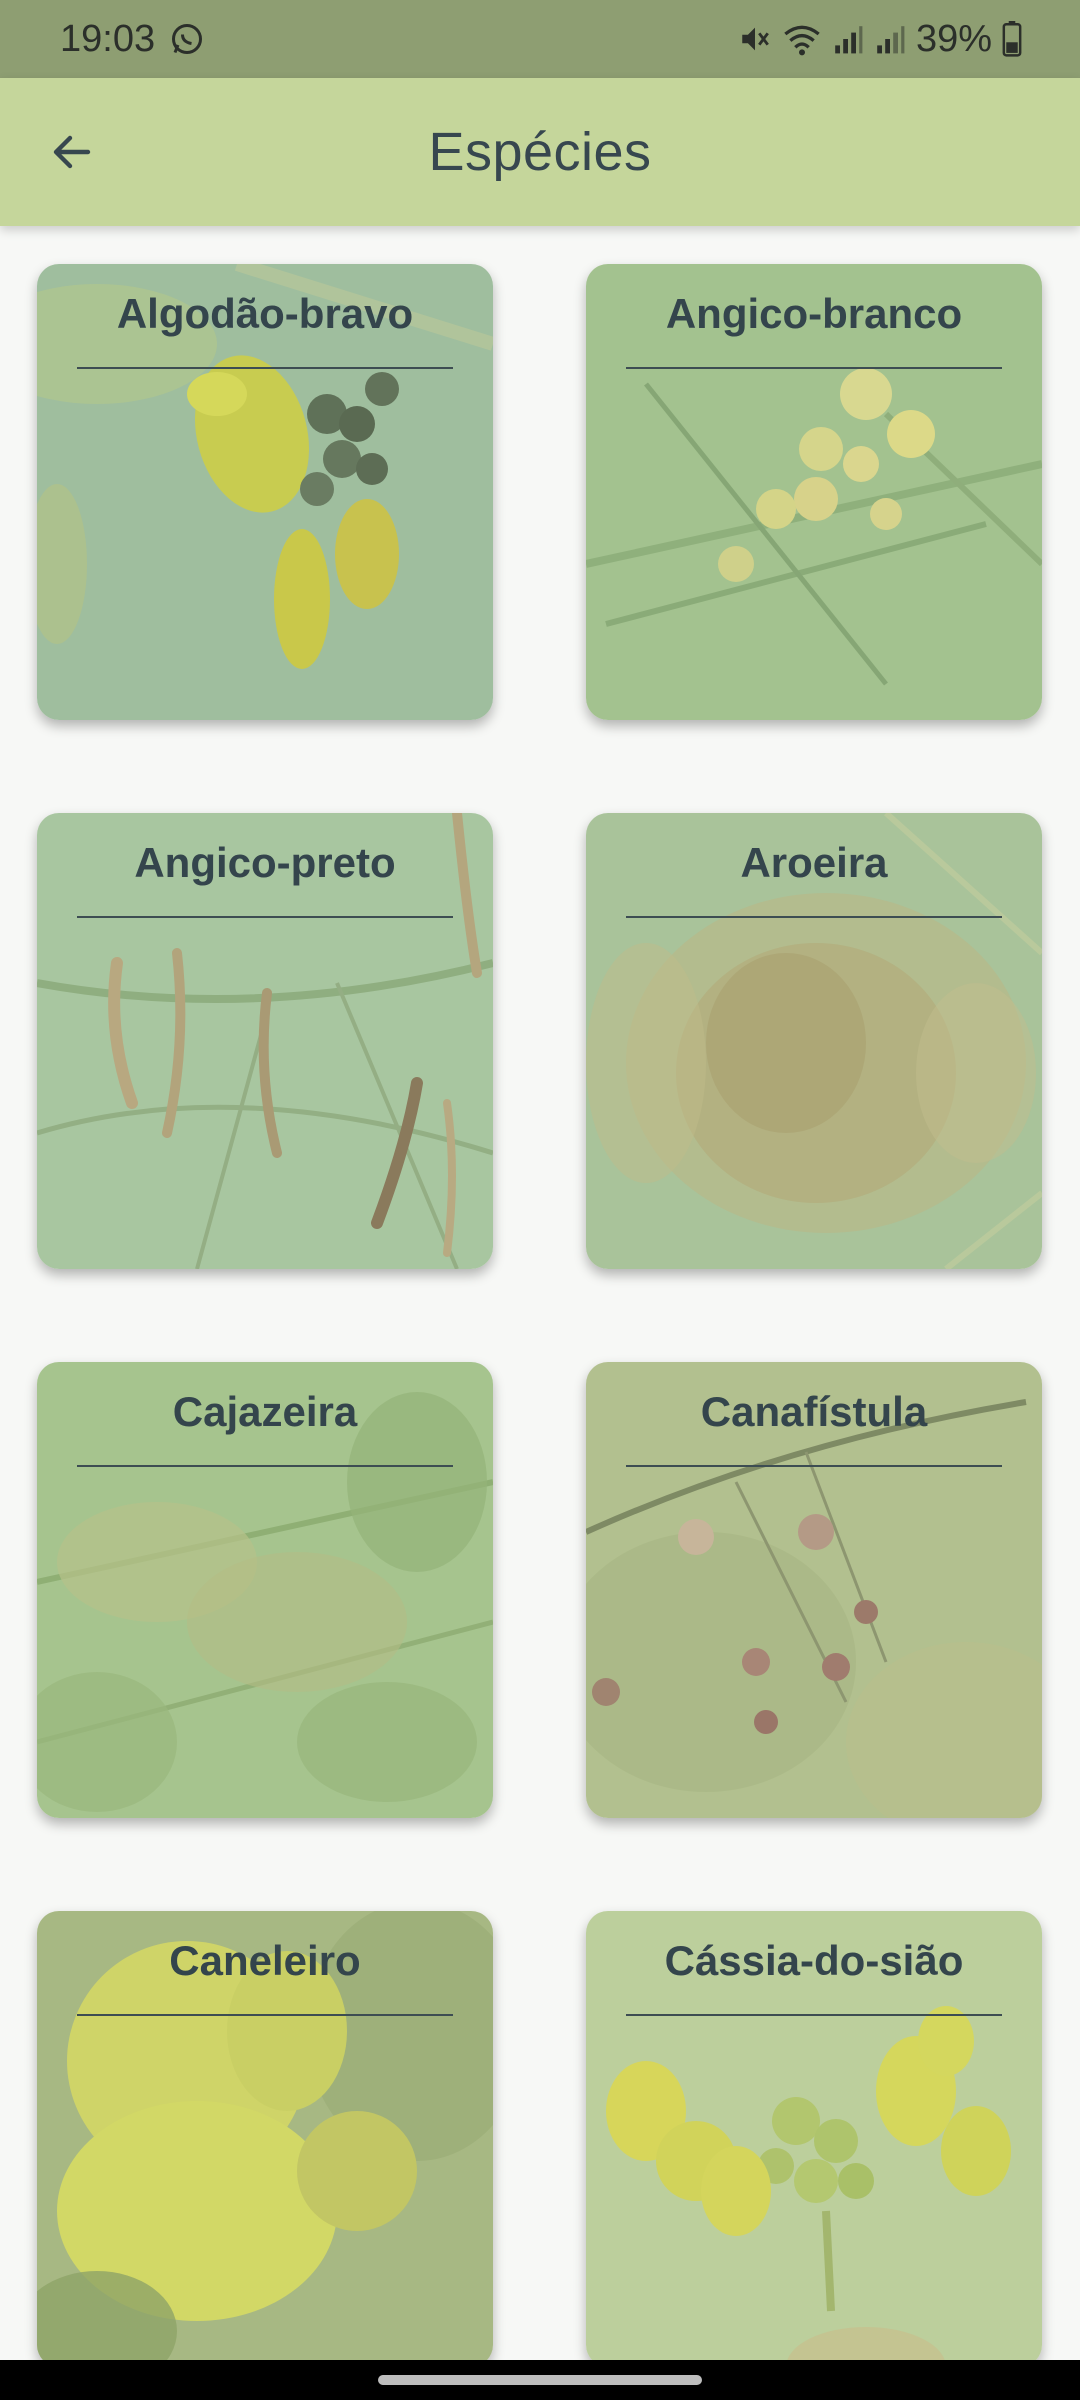  Describe the element at coordinates (265, 1590) in the screenshot. I see `species-card-cajazeira: Cajazeira` at that location.